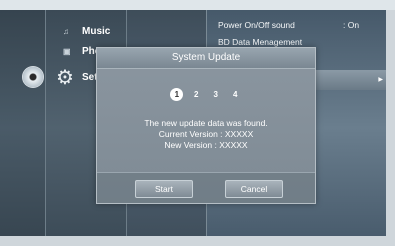 This screenshot has width=395, height=246. What do you see at coordinates (206, 58) in the screenshot?
I see `dialog-title: System Update` at bounding box center [206, 58].